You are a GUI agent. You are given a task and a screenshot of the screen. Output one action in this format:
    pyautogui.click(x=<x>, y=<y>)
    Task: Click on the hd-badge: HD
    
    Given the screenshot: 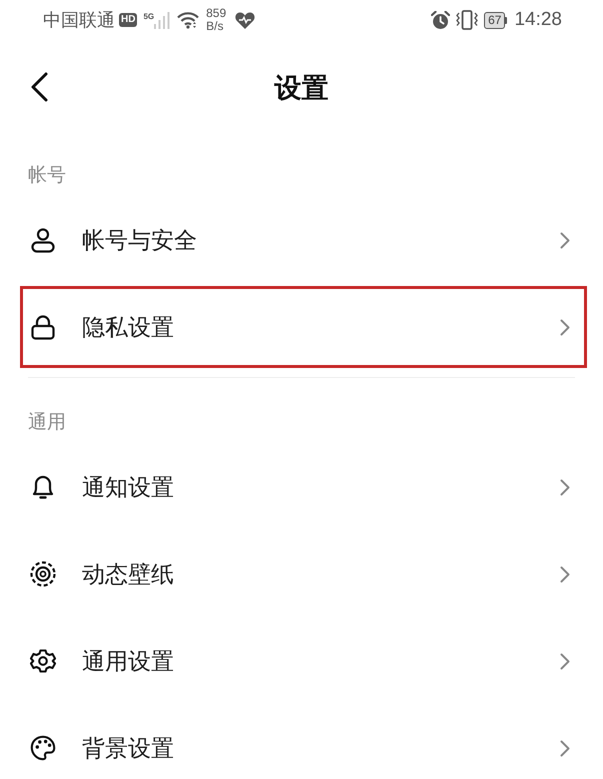 What is the action you would take?
    pyautogui.click(x=128, y=20)
    